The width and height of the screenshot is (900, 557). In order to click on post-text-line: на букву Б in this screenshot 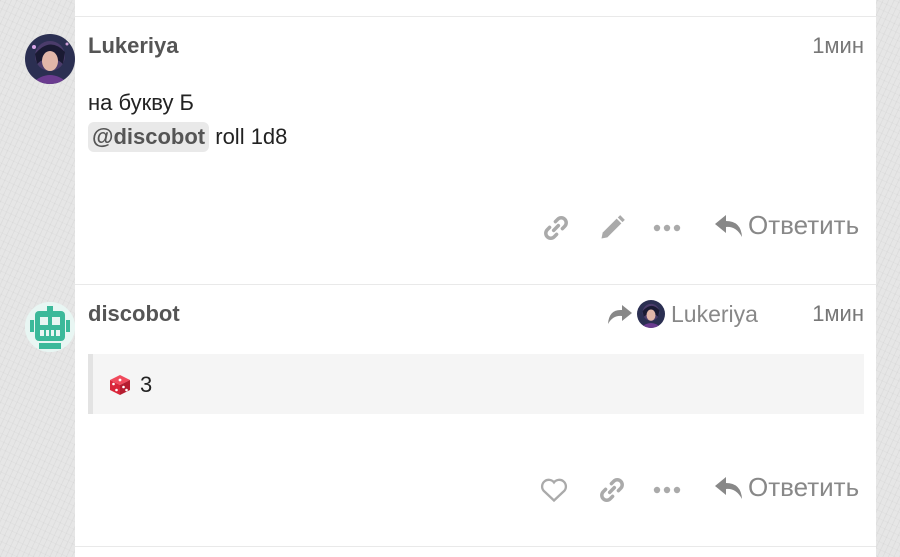, I will do `click(141, 102)`.